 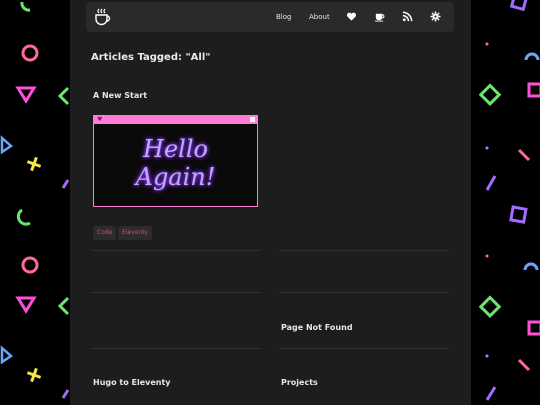 What do you see at coordinates (435, 16) in the screenshot?
I see `gear-icon` at bounding box center [435, 16].